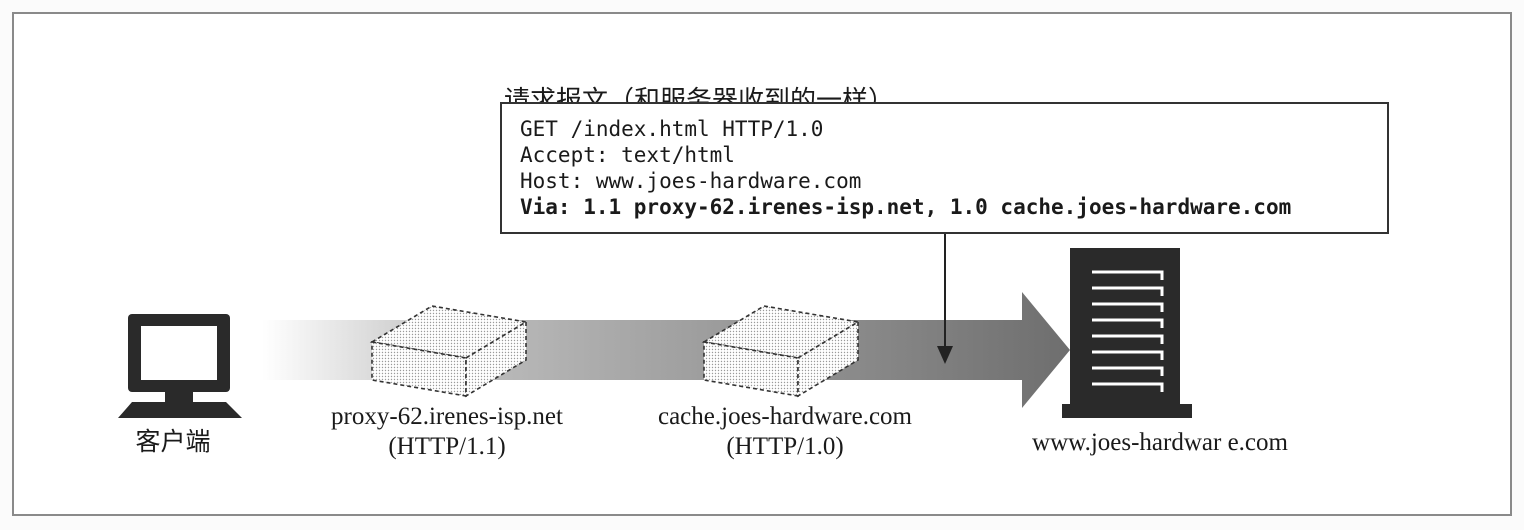  Describe the element at coordinates (691, 181) in the screenshot. I see `host-header-line: Host: www.joes-hardware.com` at that location.